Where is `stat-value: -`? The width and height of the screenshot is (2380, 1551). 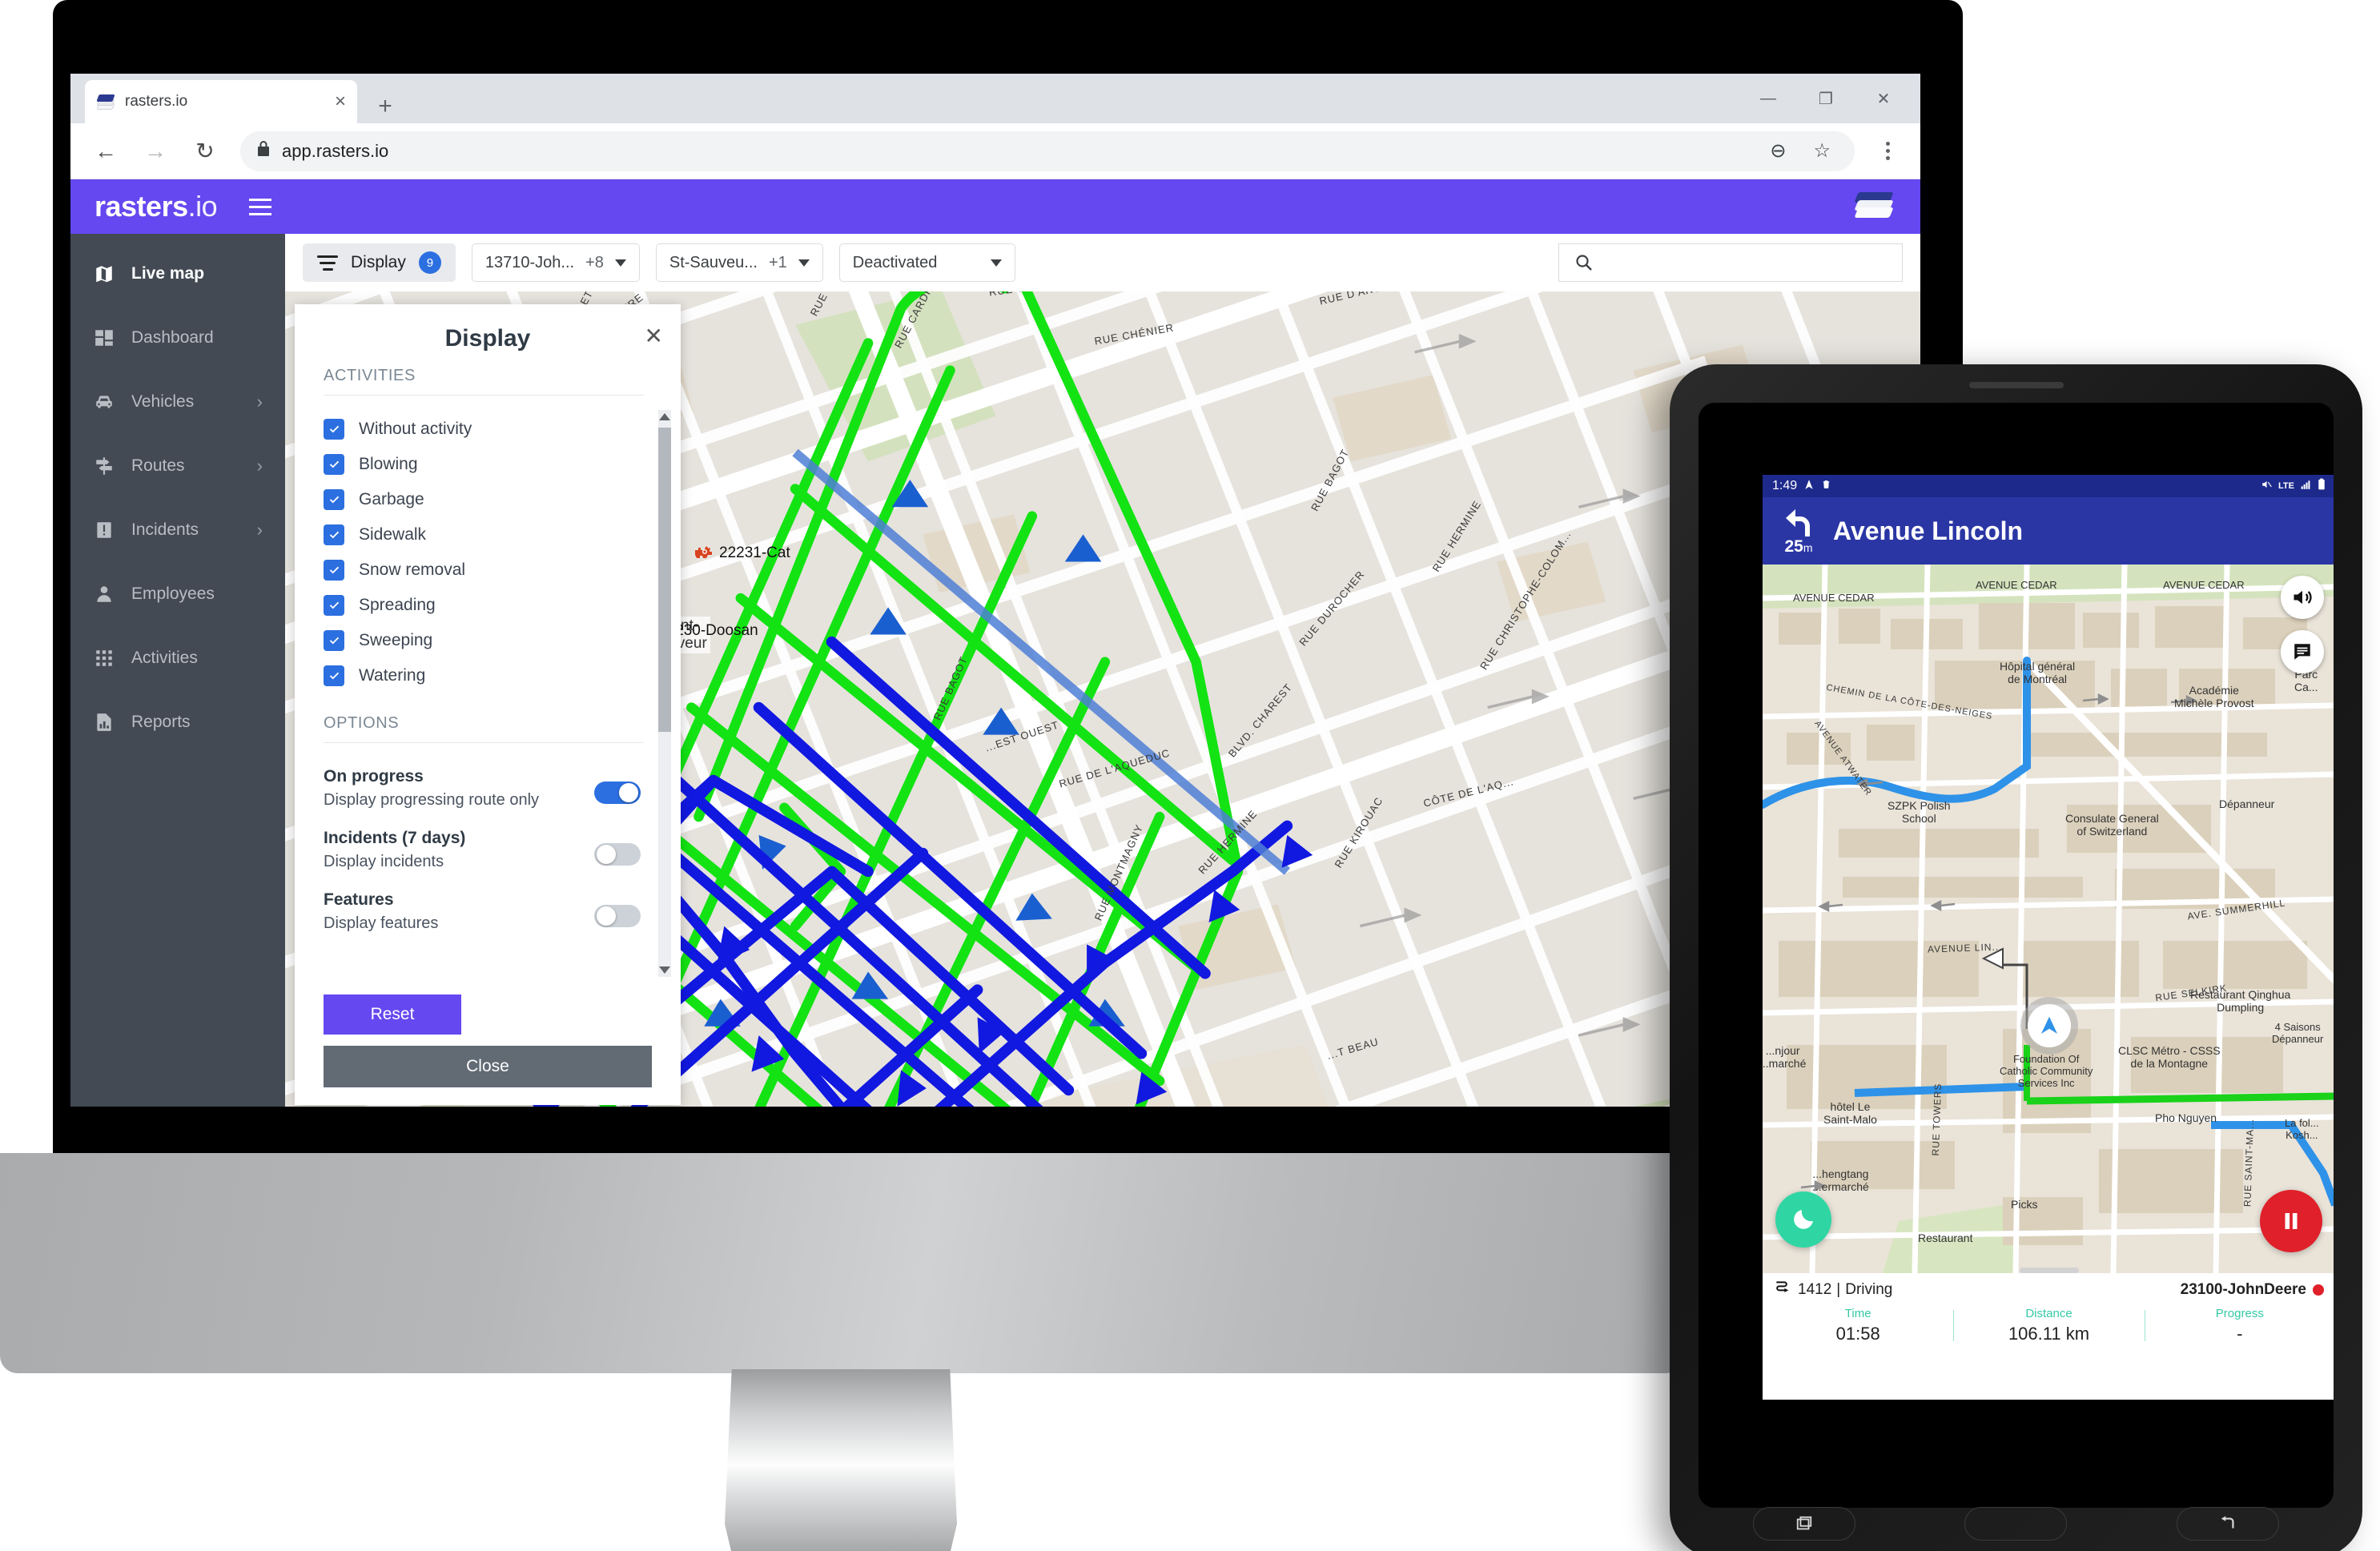 stat-value: - is located at coordinates (2240, 1334).